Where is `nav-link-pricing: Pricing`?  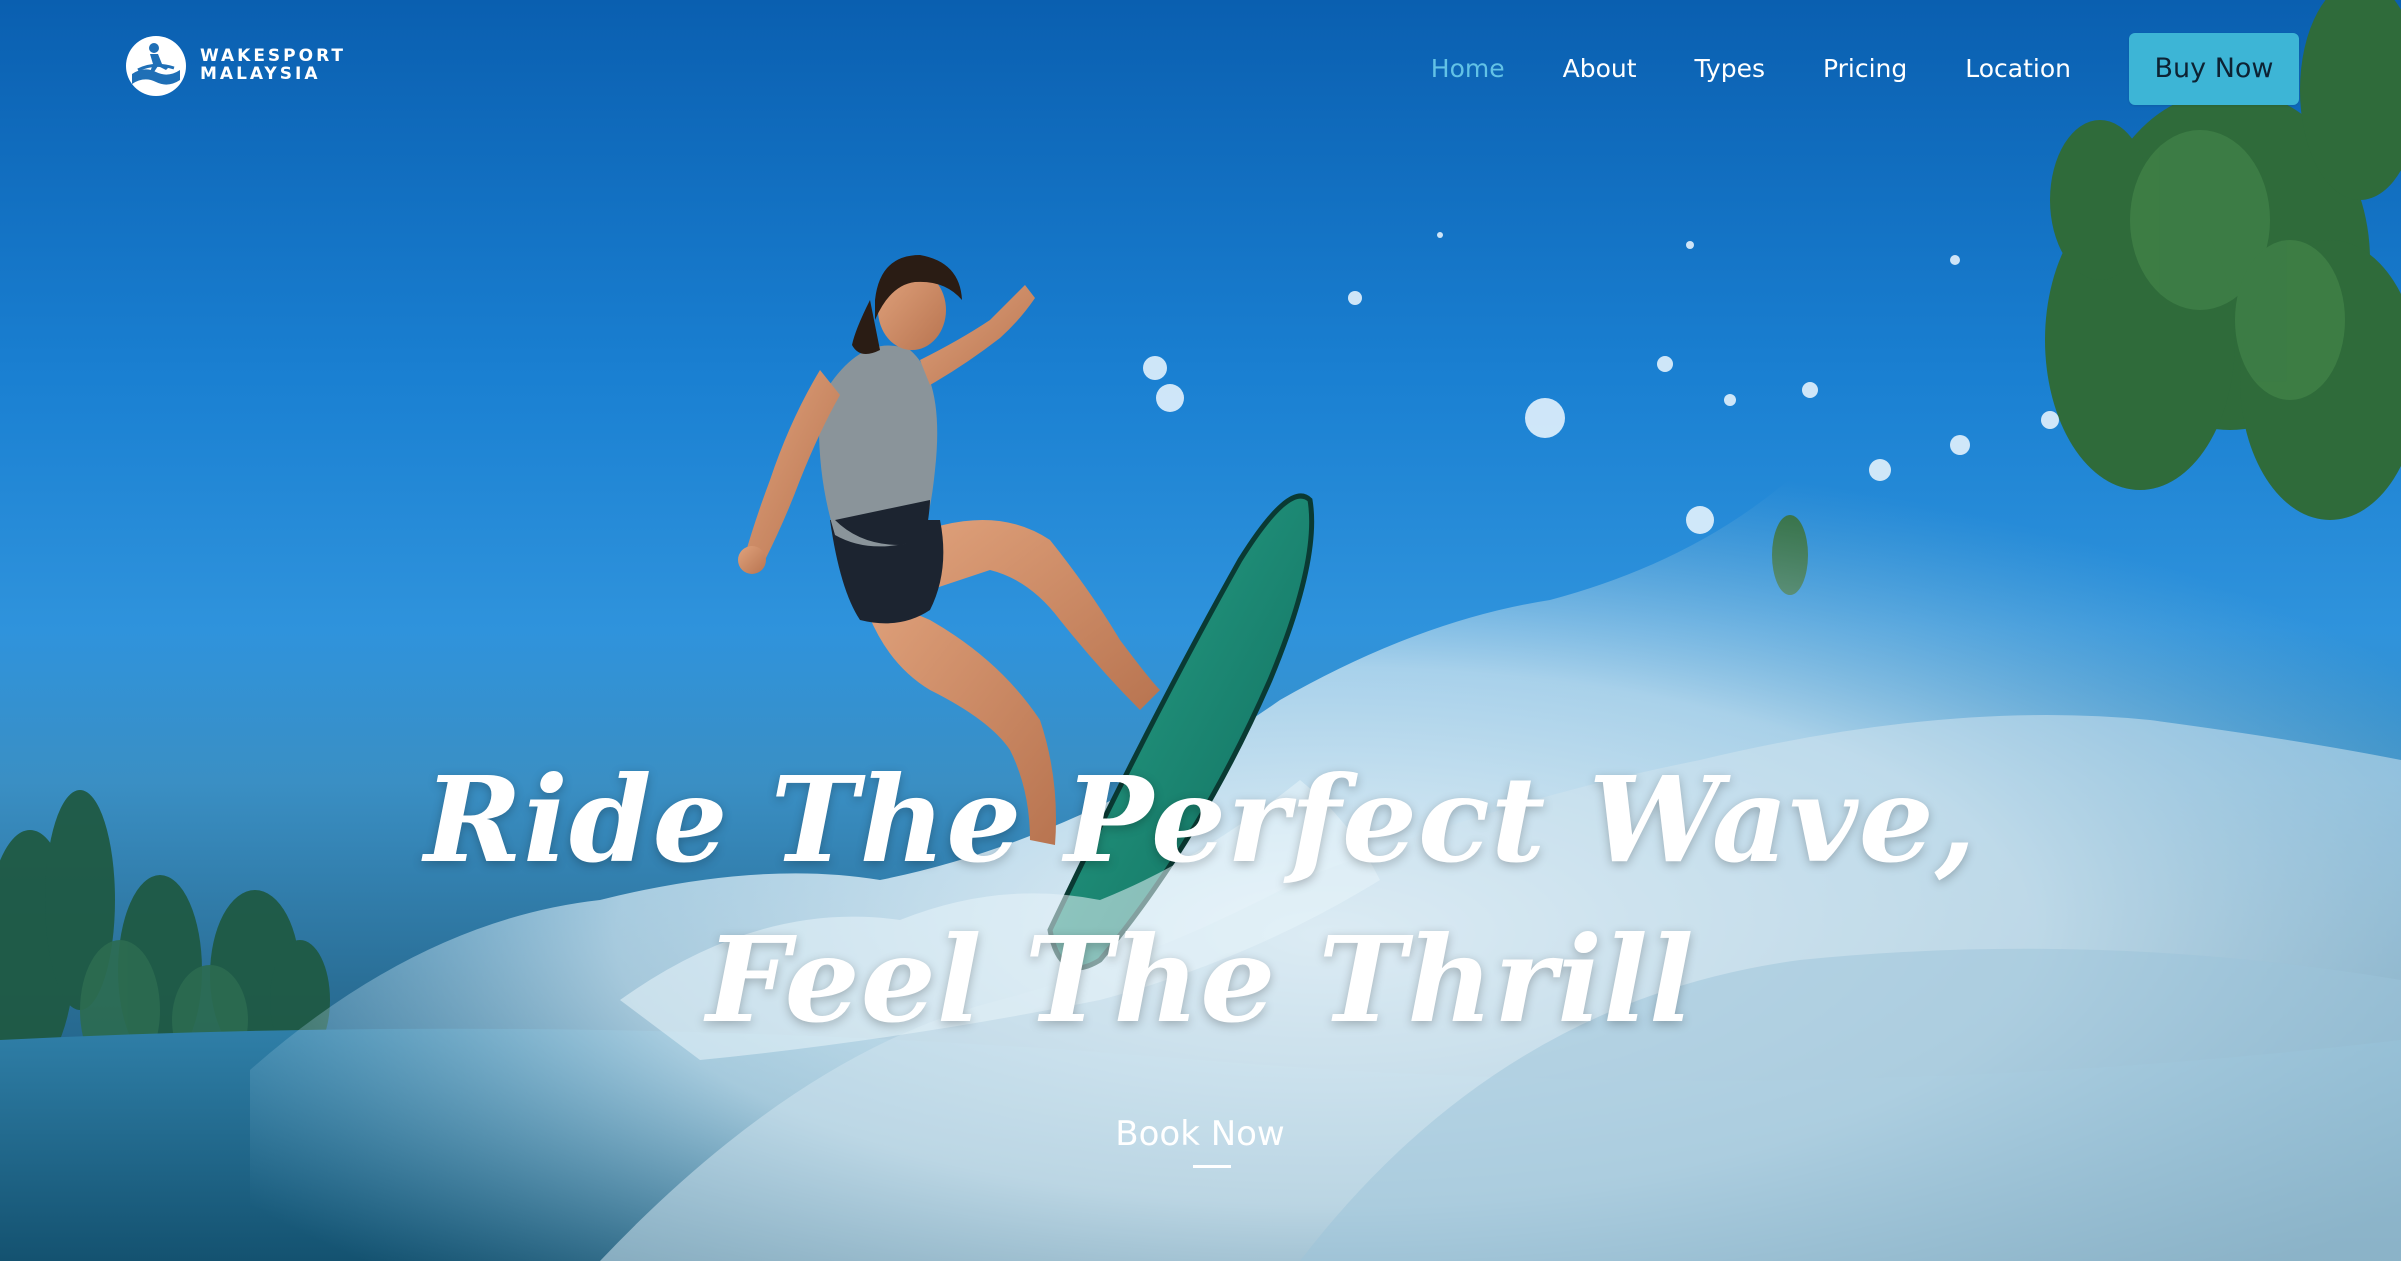
nav-link-pricing: Pricing is located at coordinates (1865, 69).